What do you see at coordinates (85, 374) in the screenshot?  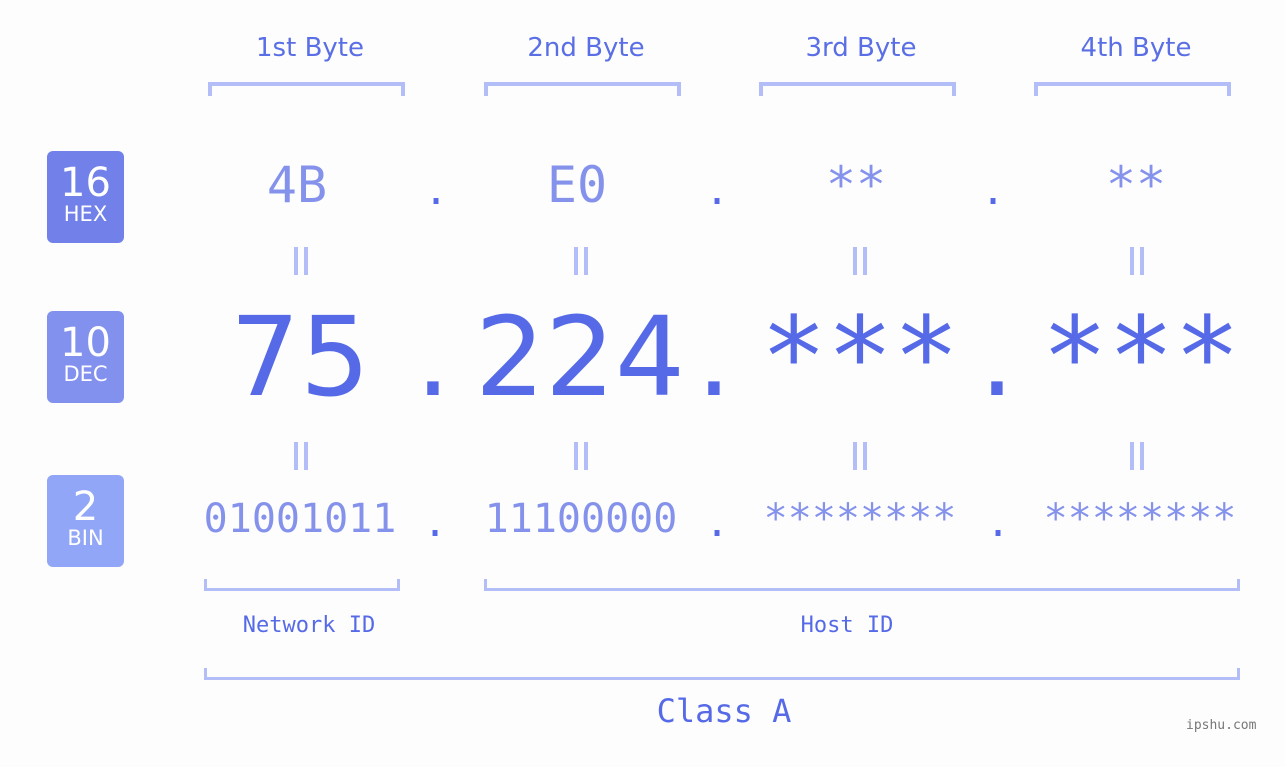 I see `dec-badge-label: DEC` at bounding box center [85, 374].